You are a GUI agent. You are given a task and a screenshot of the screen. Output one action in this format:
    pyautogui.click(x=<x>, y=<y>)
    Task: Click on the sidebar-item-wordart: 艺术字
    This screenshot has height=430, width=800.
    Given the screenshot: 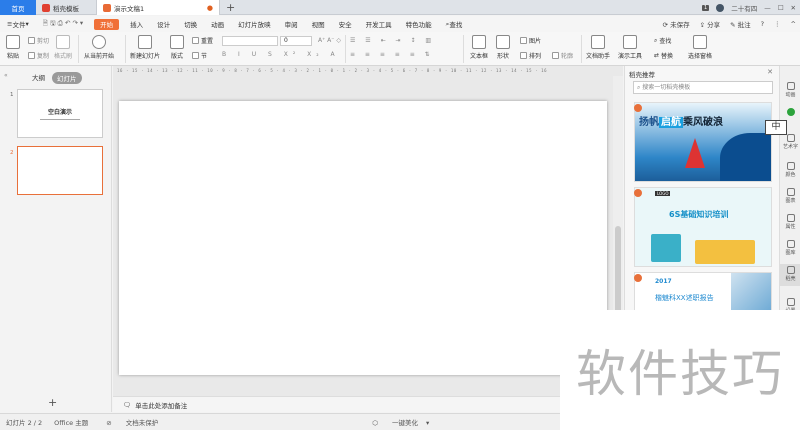 What is the action you would take?
    pyautogui.click(x=790, y=142)
    